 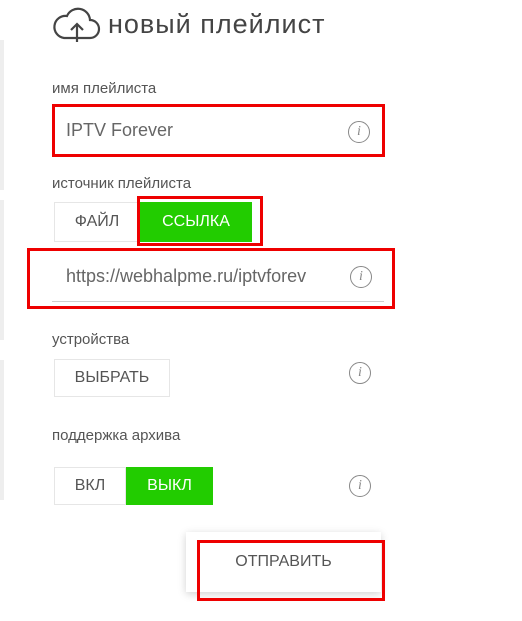 What do you see at coordinates (91, 339) in the screenshot?
I see `devices-label: устройства` at bounding box center [91, 339].